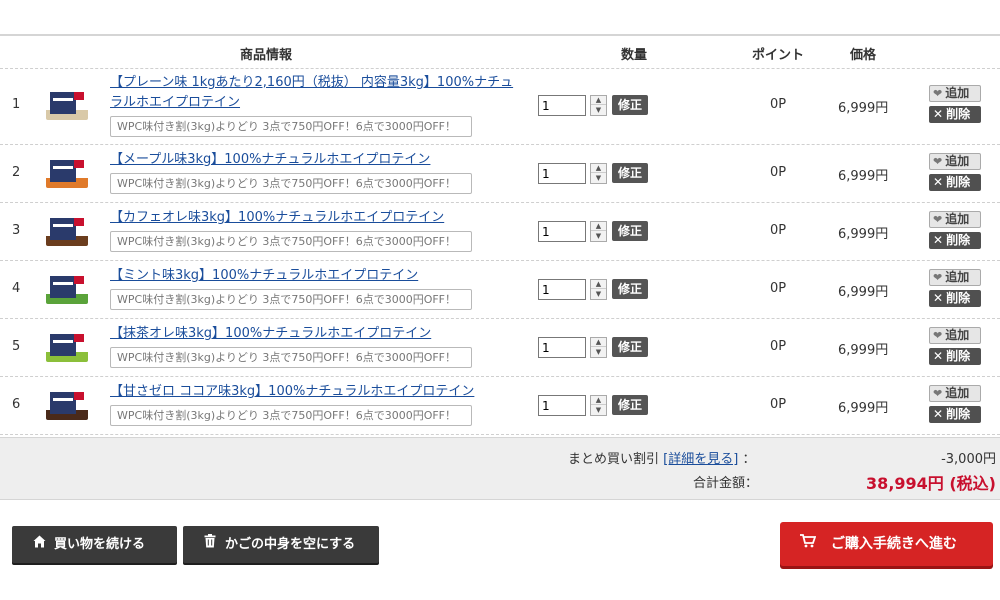 This screenshot has width=1000, height=600. Describe the element at coordinates (320, 392) in the screenshot. I see `product-title-link: 【甘さゼロ ココア味3kg】100%ナチュラルホエイプロテイン` at that location.